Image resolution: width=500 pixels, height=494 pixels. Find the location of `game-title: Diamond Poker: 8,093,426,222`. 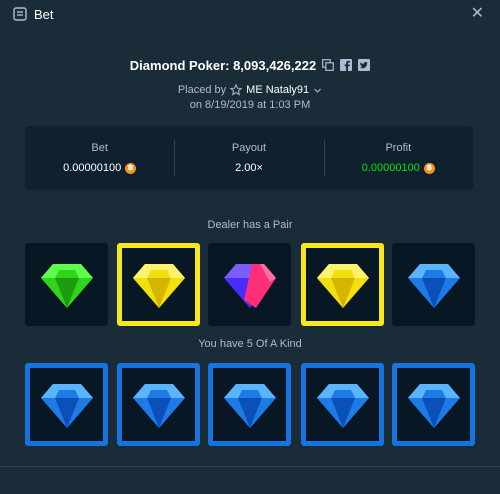

game-title: Diamond Poker: 8,093,426,222 is located at coordinates (223, 65).